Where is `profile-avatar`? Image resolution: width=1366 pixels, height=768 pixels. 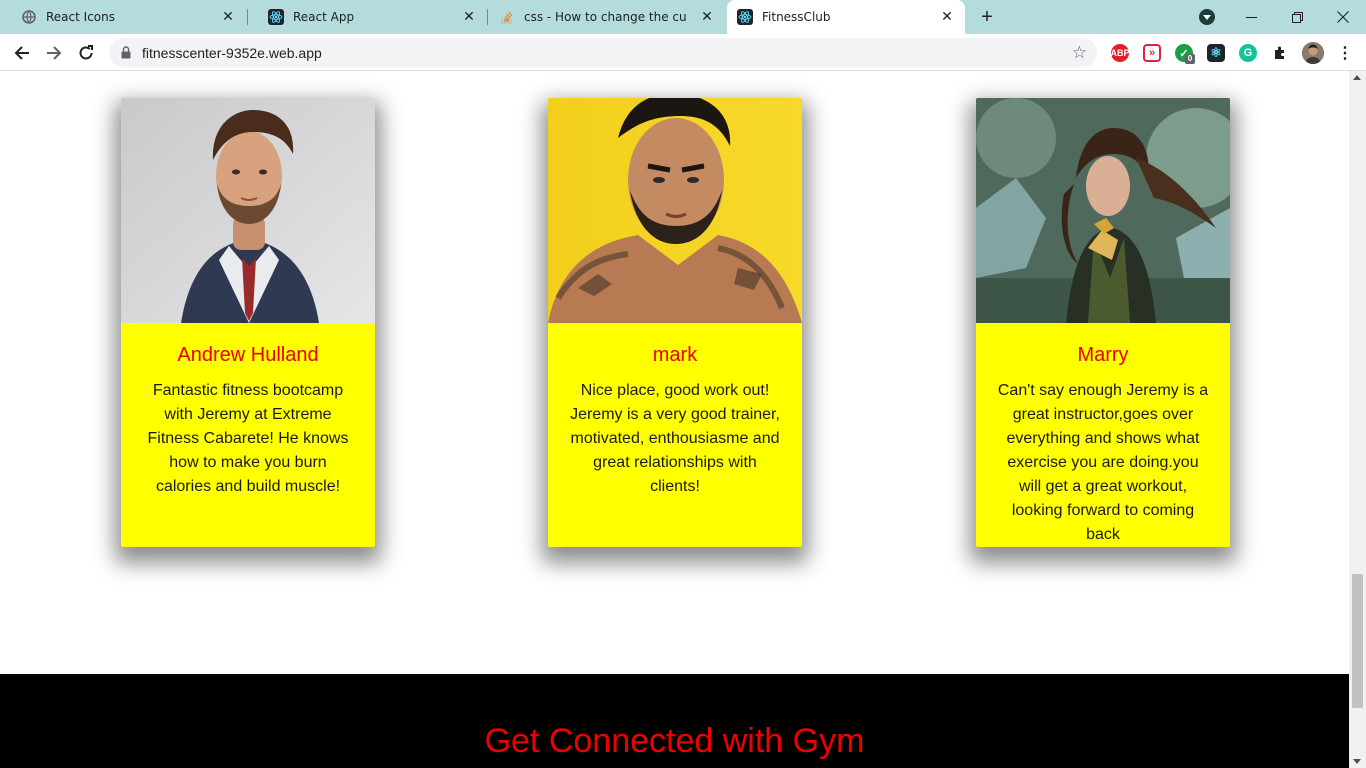 profile-avatar is located at coordinates (1313, 53).